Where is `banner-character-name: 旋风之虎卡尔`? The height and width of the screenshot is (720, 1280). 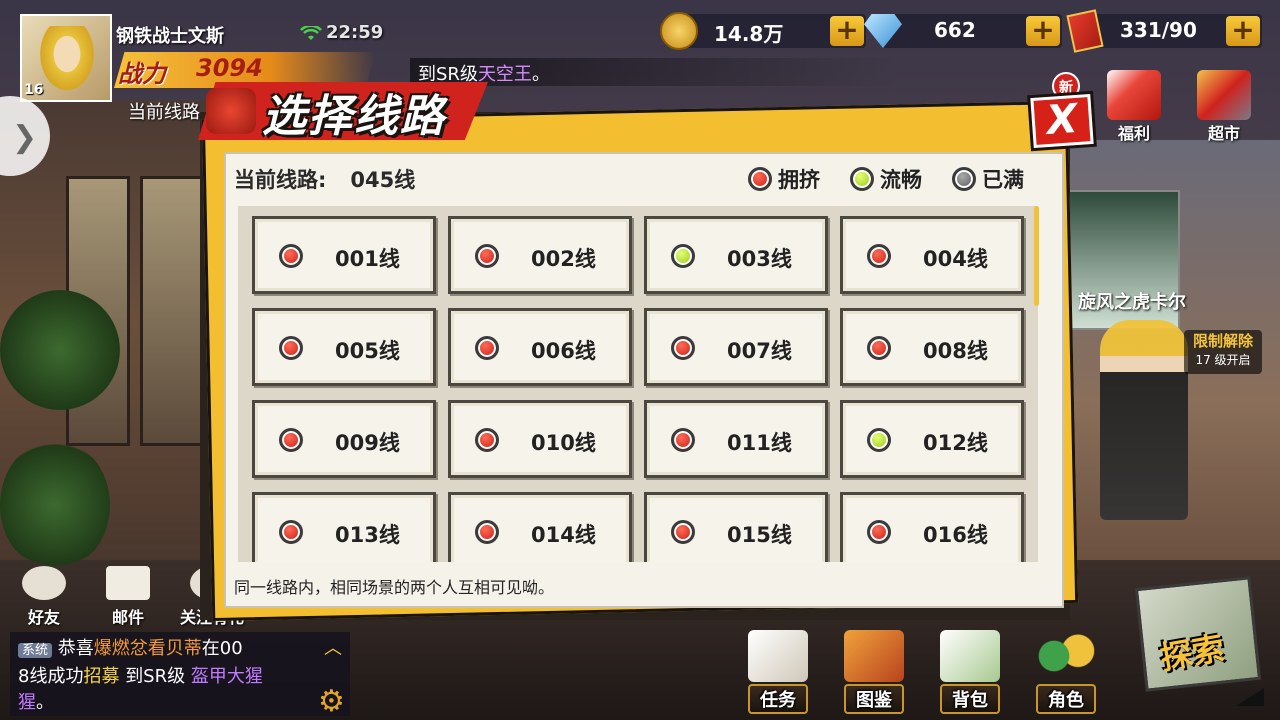
banner-character-name: 旋风之虎卡尔 is located at coordinates (1132, 302).